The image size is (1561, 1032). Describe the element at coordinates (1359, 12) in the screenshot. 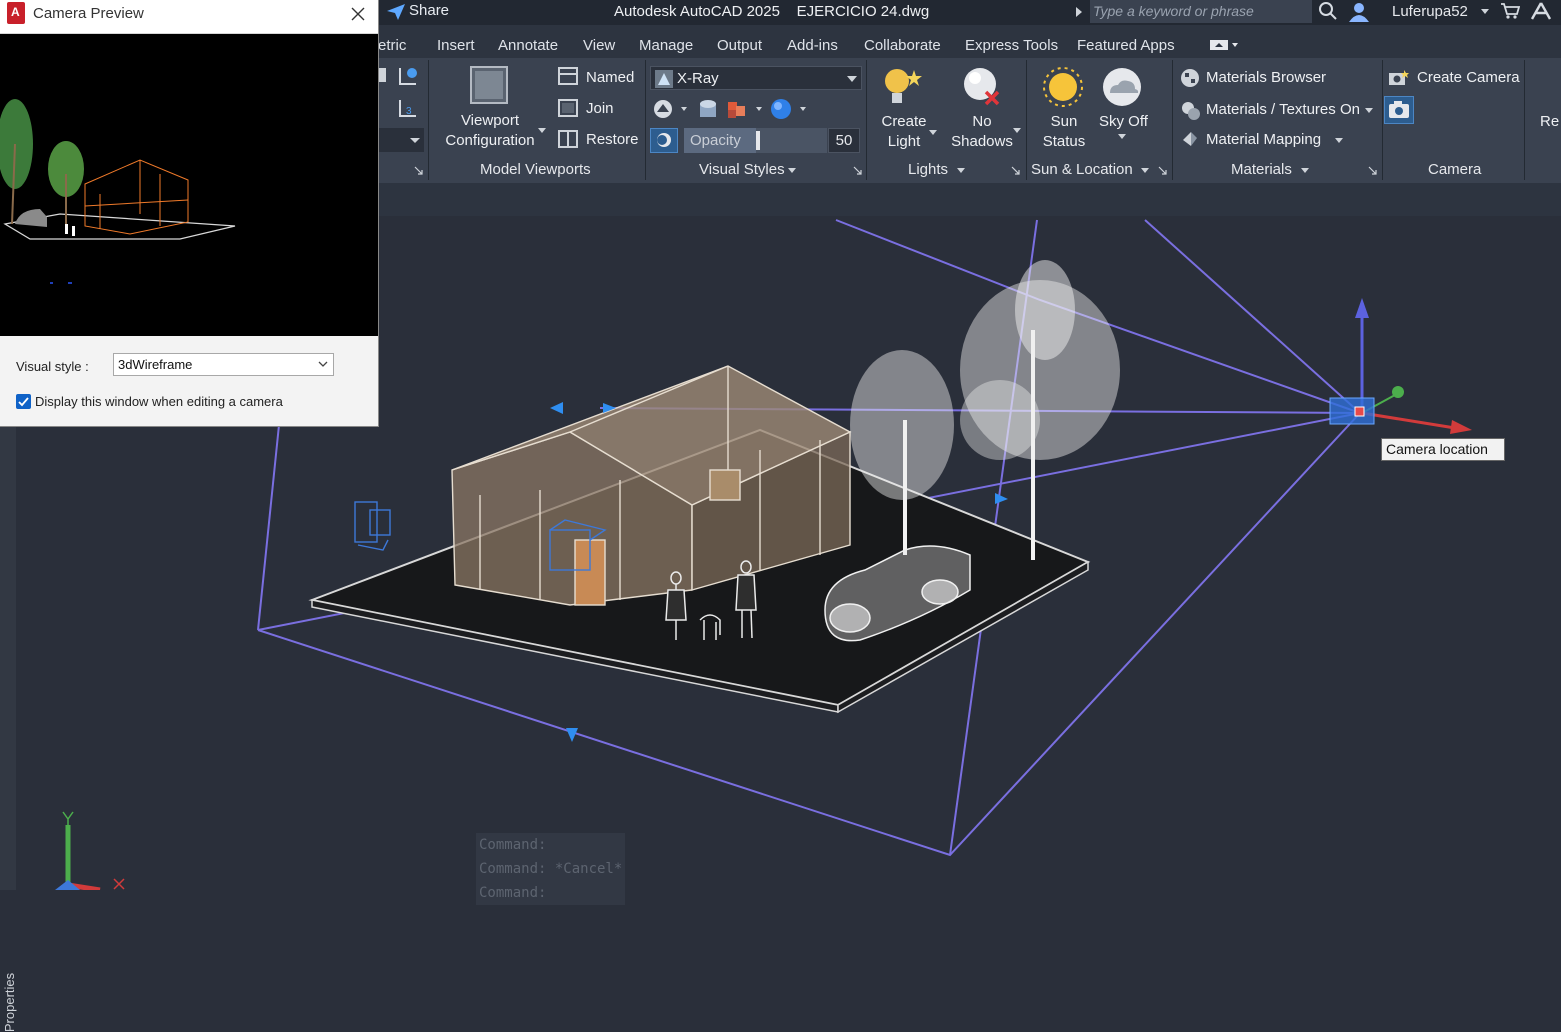

I see `user-icon` at that location.